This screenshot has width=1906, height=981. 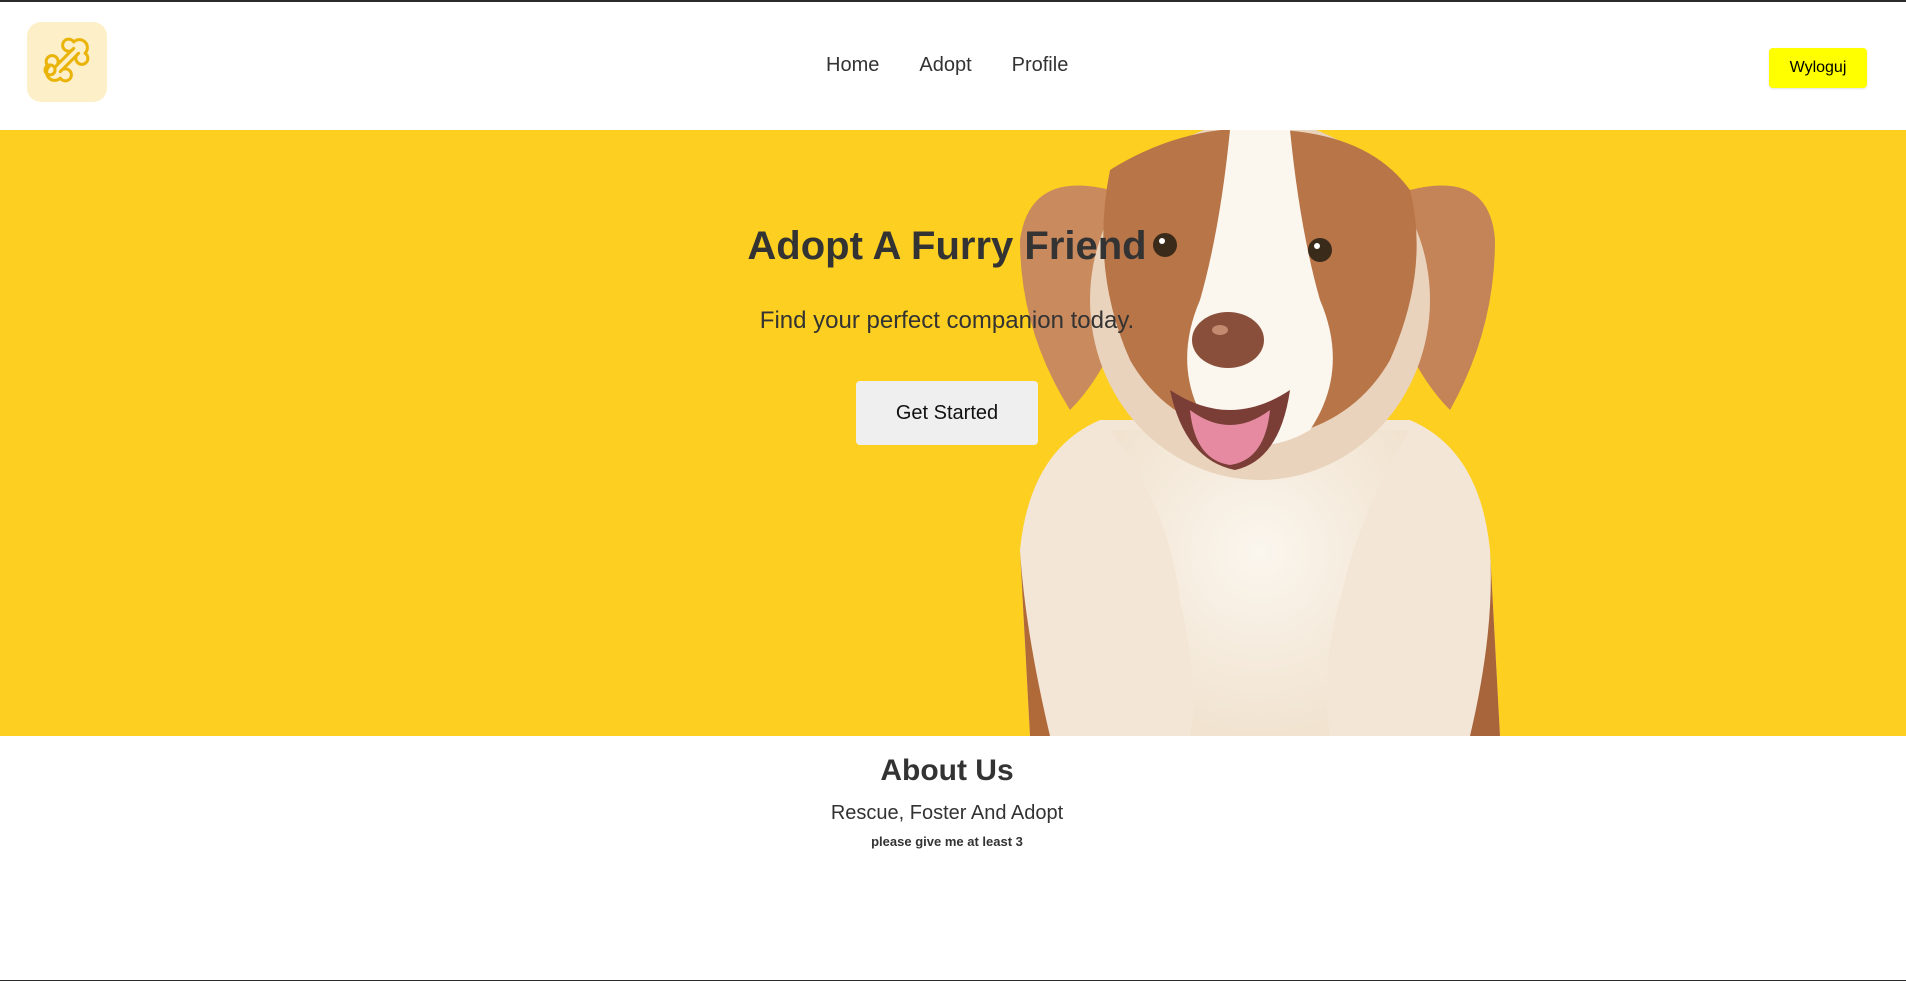 I want to click on logo, so click(x=67, y=62).